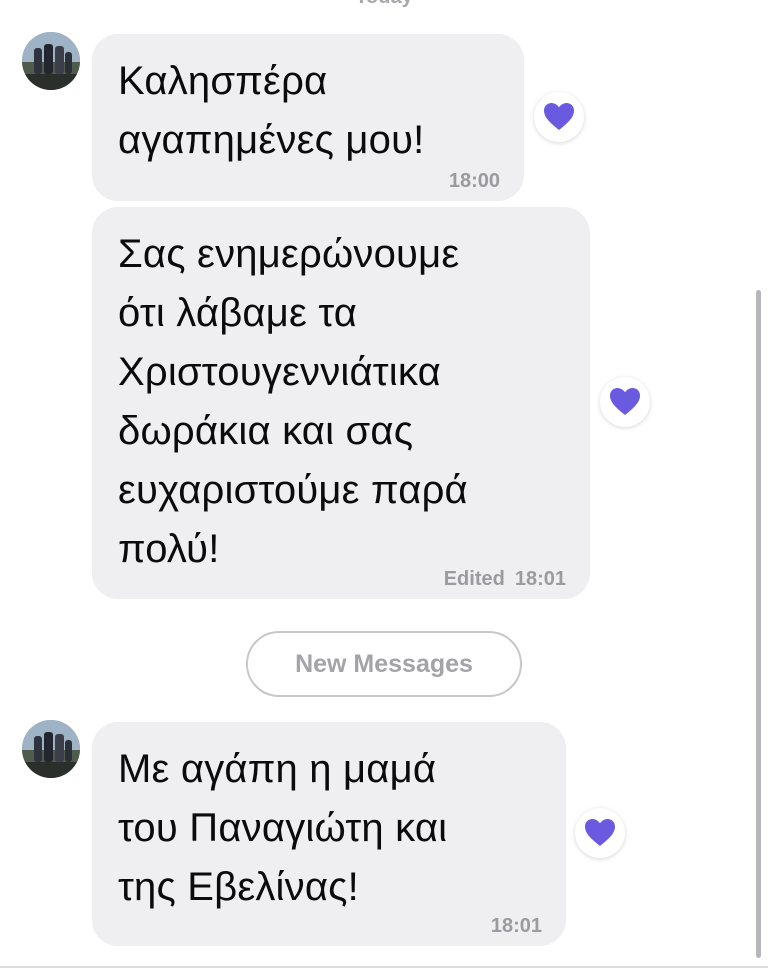 This screenshot has width=768, height=978. I want to click on edited-label: Edited, so click(474, 579).